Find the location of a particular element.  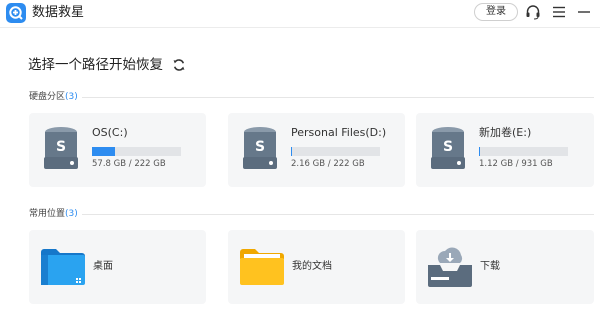

drive-size: 57.8 GB / 222 GB is located at coordinates (129, 164).